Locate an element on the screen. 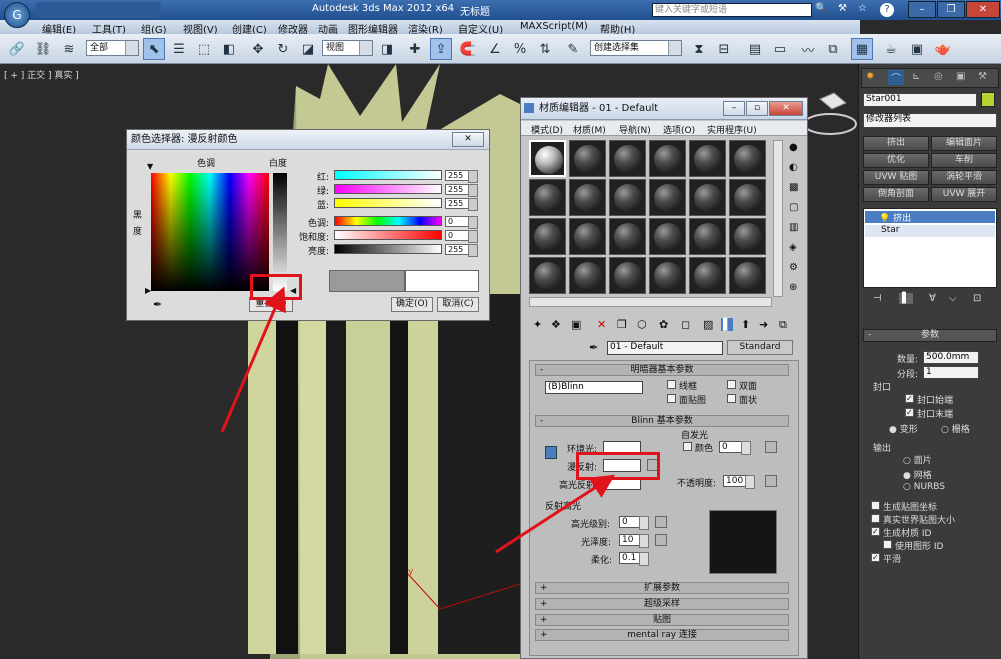 The image size is (1001, 659). self-illum-spinner: 0 is located at coordinates (735, 448).